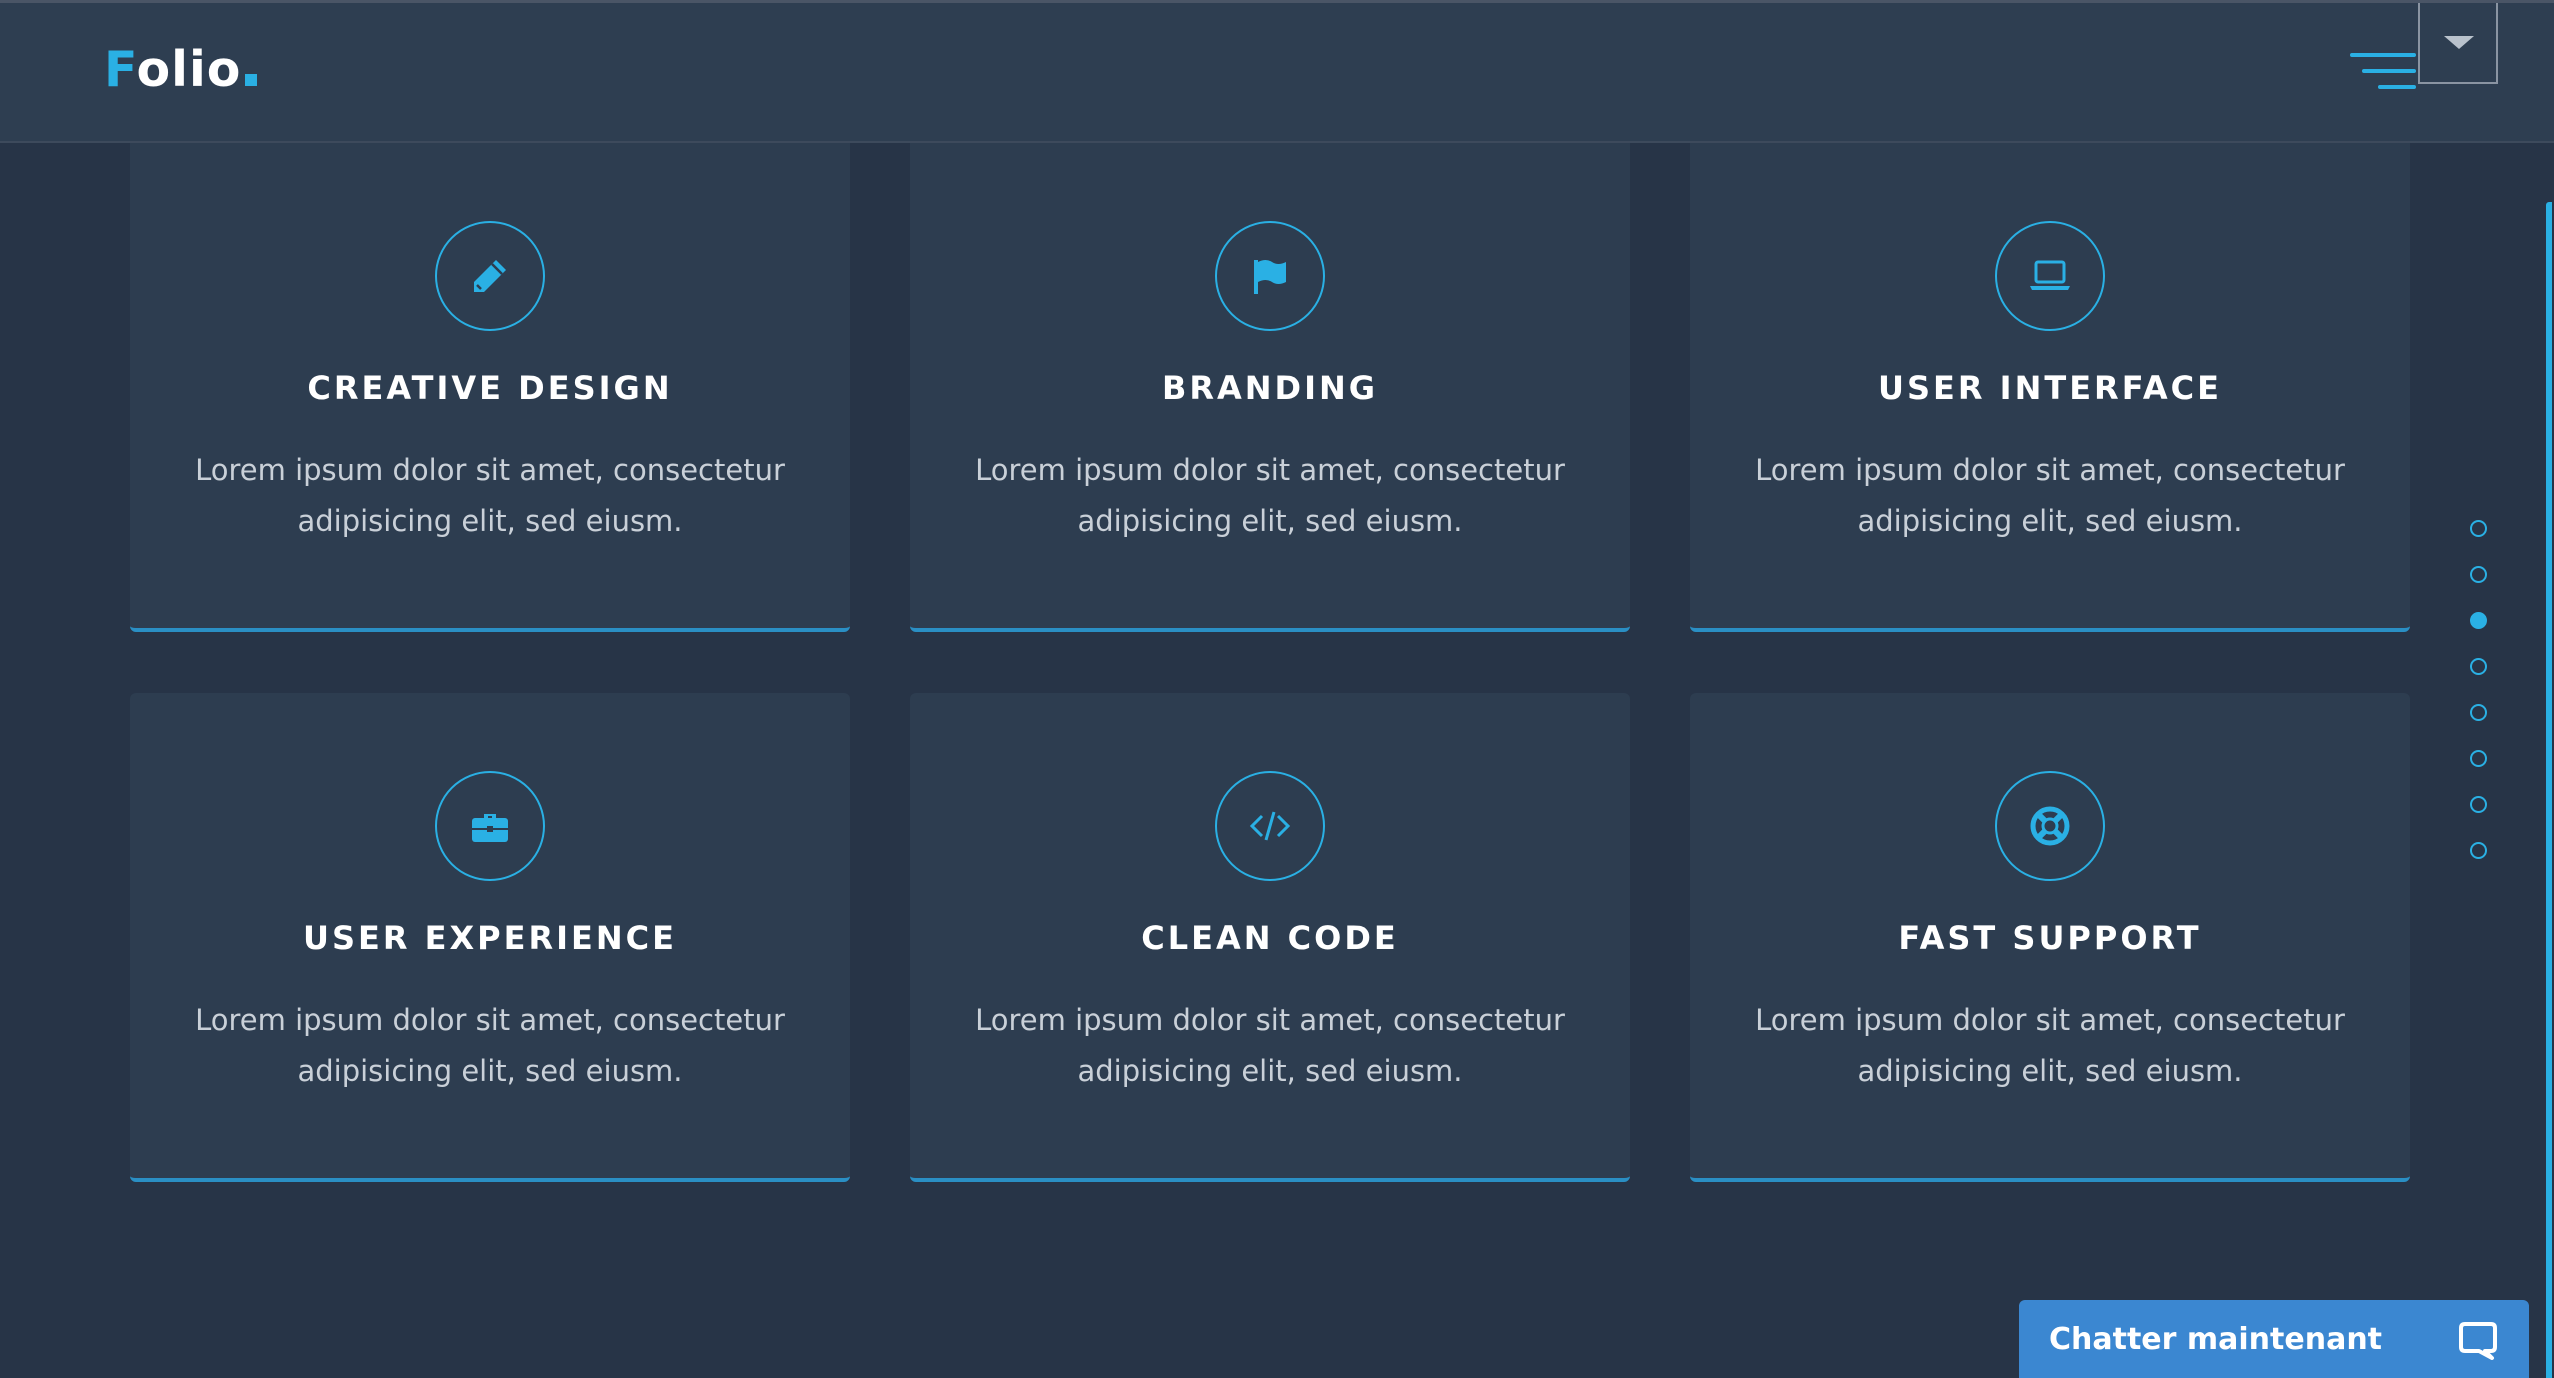 This screenshot has width=2554, height=1378. What do you see at coordinates (2478, 620) in the screenshot?
I see `section-dot-3-active` at bounding box center [2478, 620].